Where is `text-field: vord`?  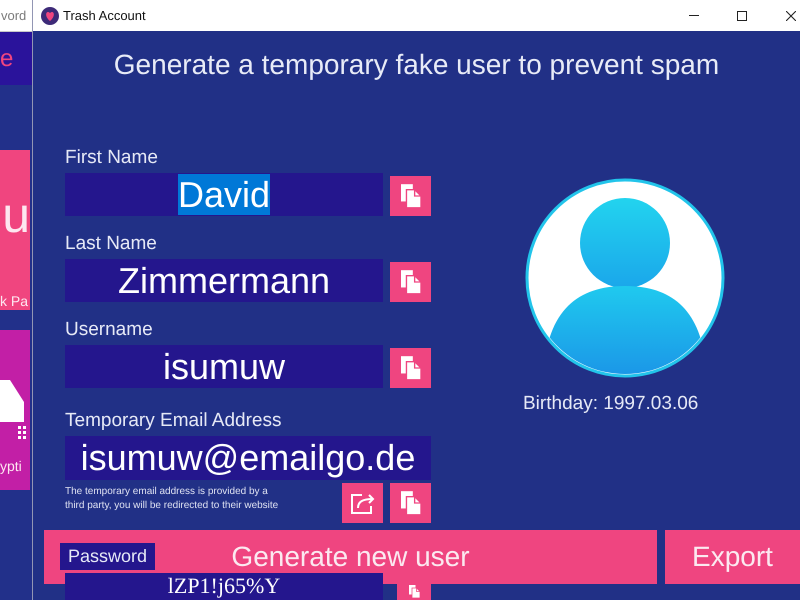
text-field: vord is located at coordinates (16, 16).